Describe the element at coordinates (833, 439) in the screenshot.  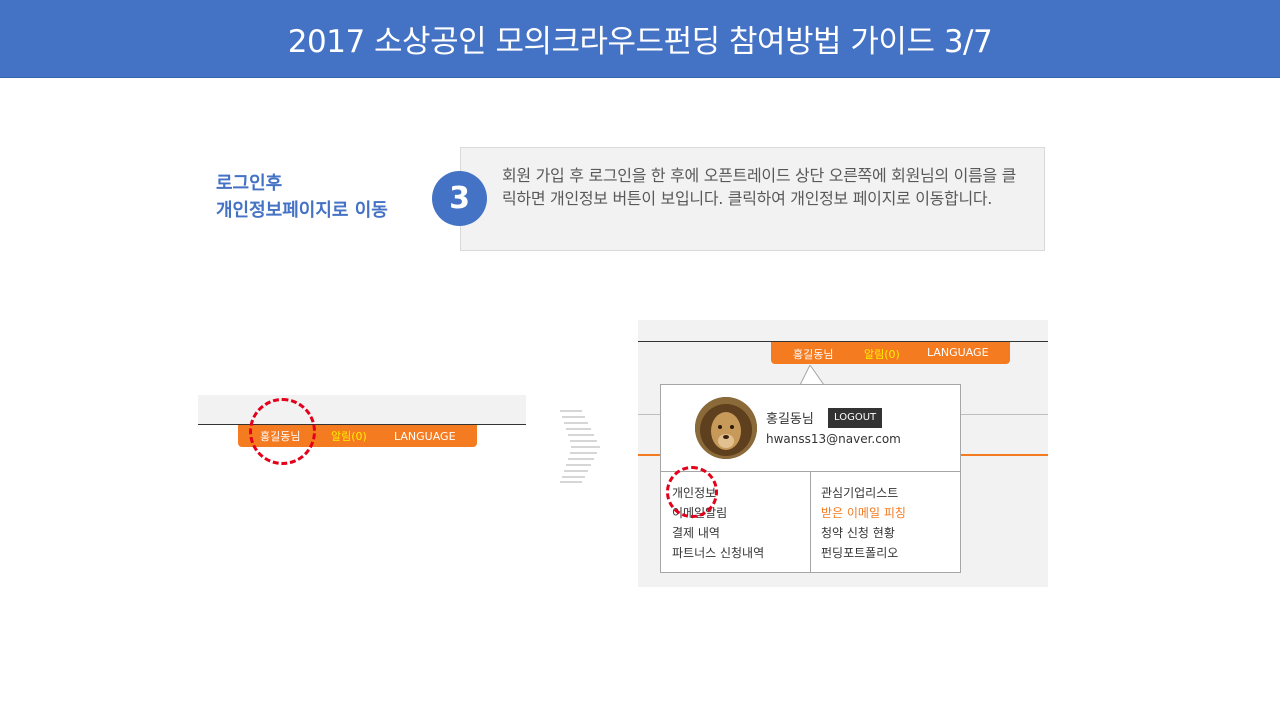
I see `popup-user-email: hwanss13@naver.com` at that location.